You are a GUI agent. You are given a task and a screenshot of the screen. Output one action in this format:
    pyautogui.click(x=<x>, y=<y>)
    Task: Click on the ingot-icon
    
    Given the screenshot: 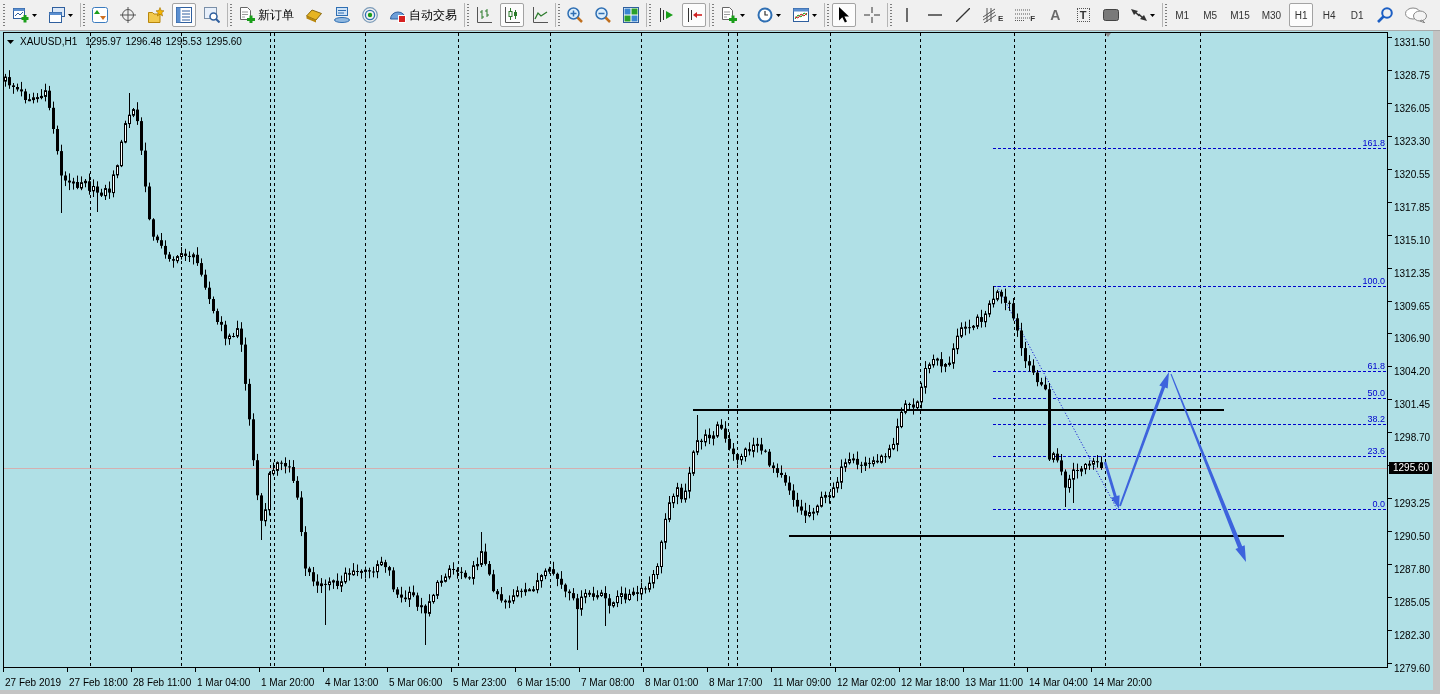 What is the action you would take?
    pyautogui.click(x=314, y=15)
    